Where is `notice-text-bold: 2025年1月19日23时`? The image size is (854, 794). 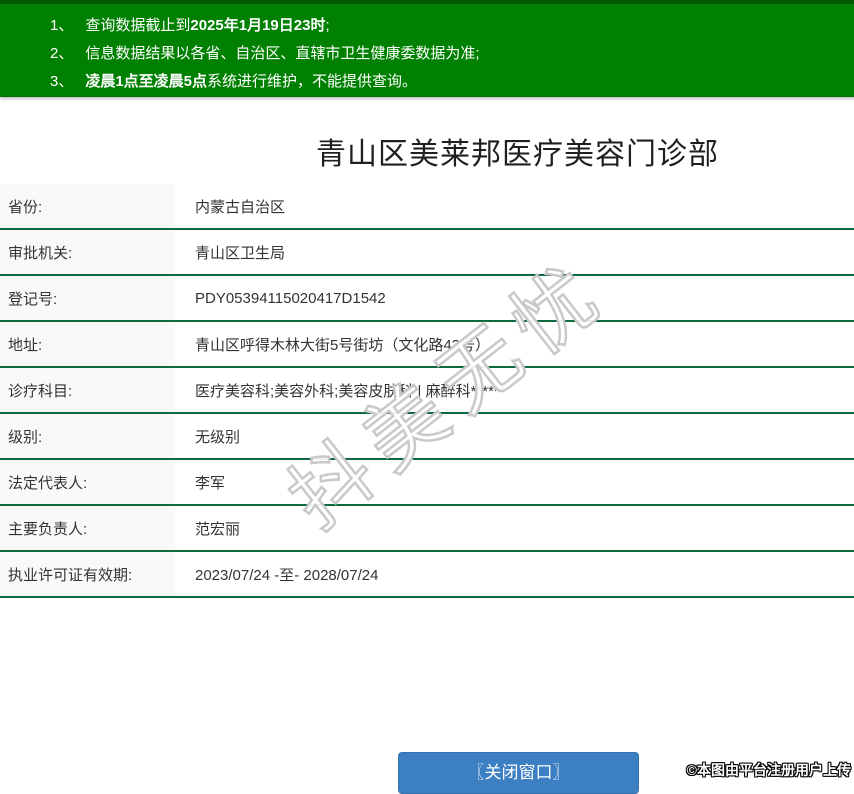
notice-text-bold: 2025年1月19日23时 is located at coordinates (258, 25).